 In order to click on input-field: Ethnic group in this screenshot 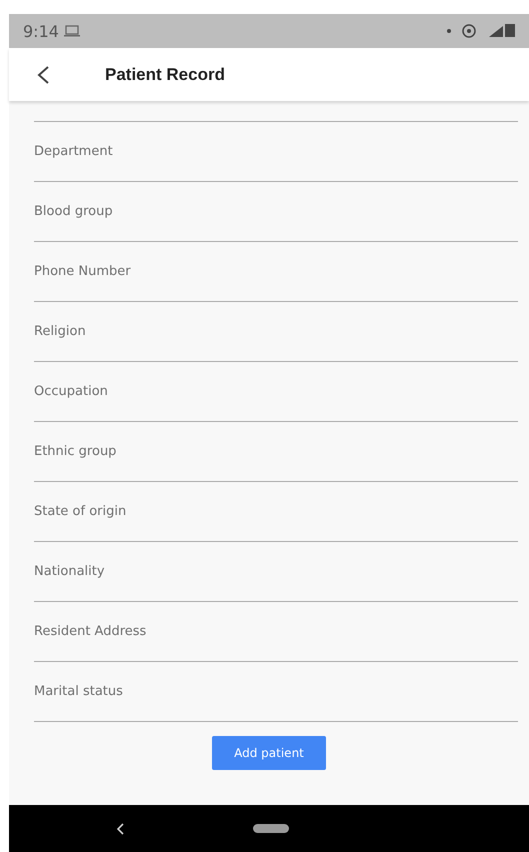, I will do `click(276, 452)`.